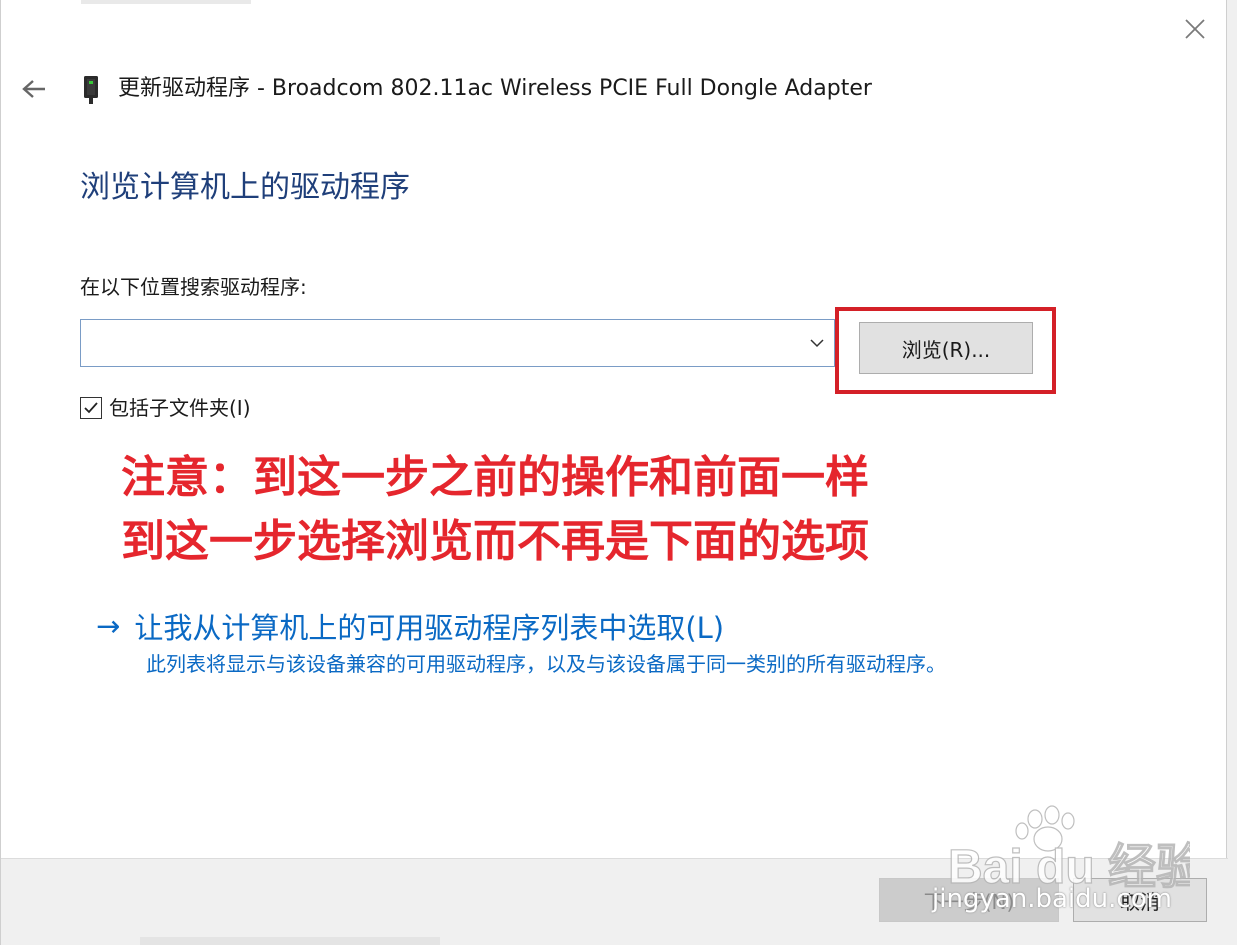 The height and width of the screenshot is (945, 1237). Describe the element at coordinates (245, 187) in the screenshot. I see `page-heading: 浏览计算机上的驱动程序` at that location.